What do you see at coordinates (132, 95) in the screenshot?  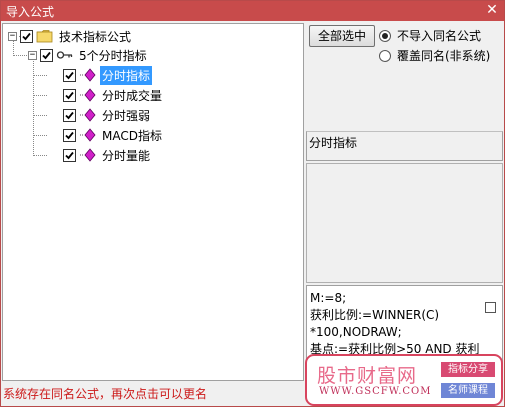 I see `tree-item-label: 分时成交量` at bounding box center [132, 95].